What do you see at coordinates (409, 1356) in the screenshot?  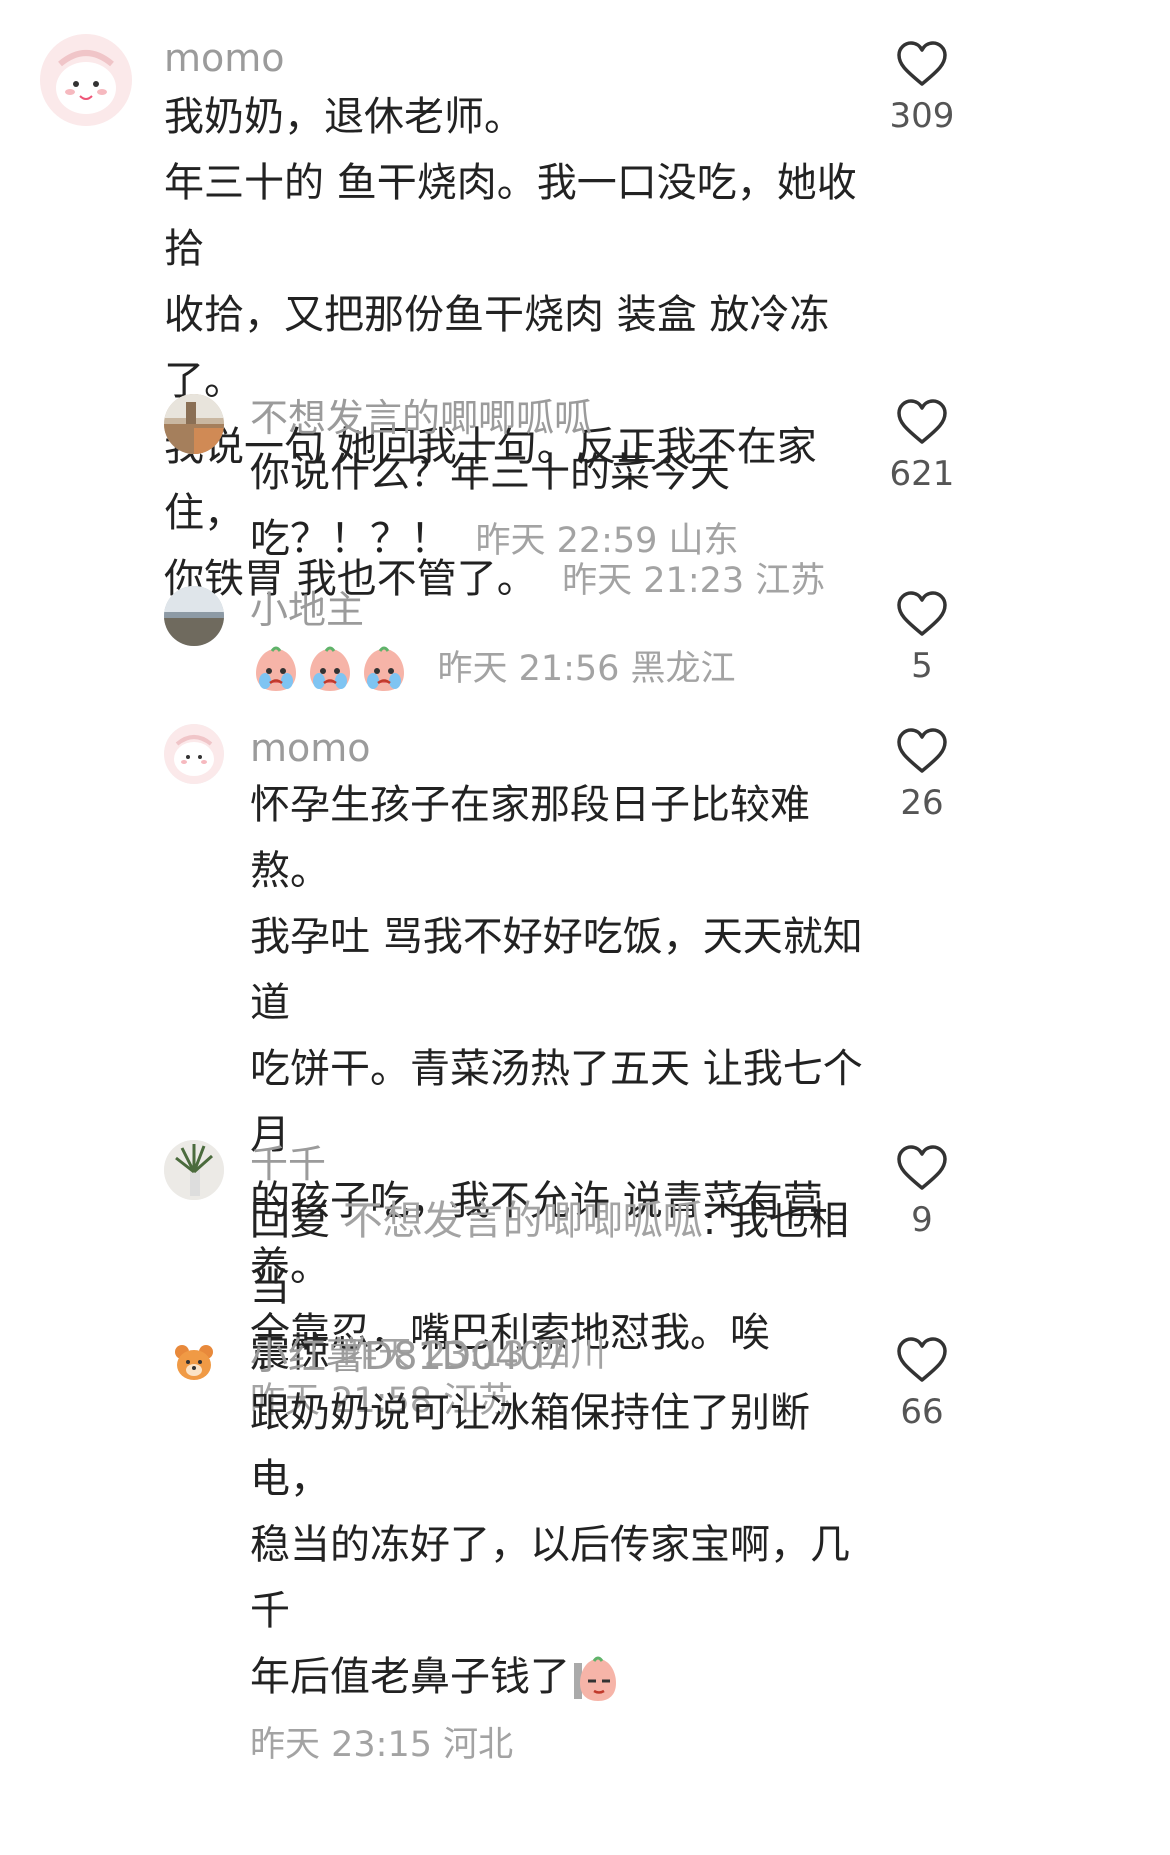 I see `username: 小红薯D81D0407` at bounding box center [409, 1356].